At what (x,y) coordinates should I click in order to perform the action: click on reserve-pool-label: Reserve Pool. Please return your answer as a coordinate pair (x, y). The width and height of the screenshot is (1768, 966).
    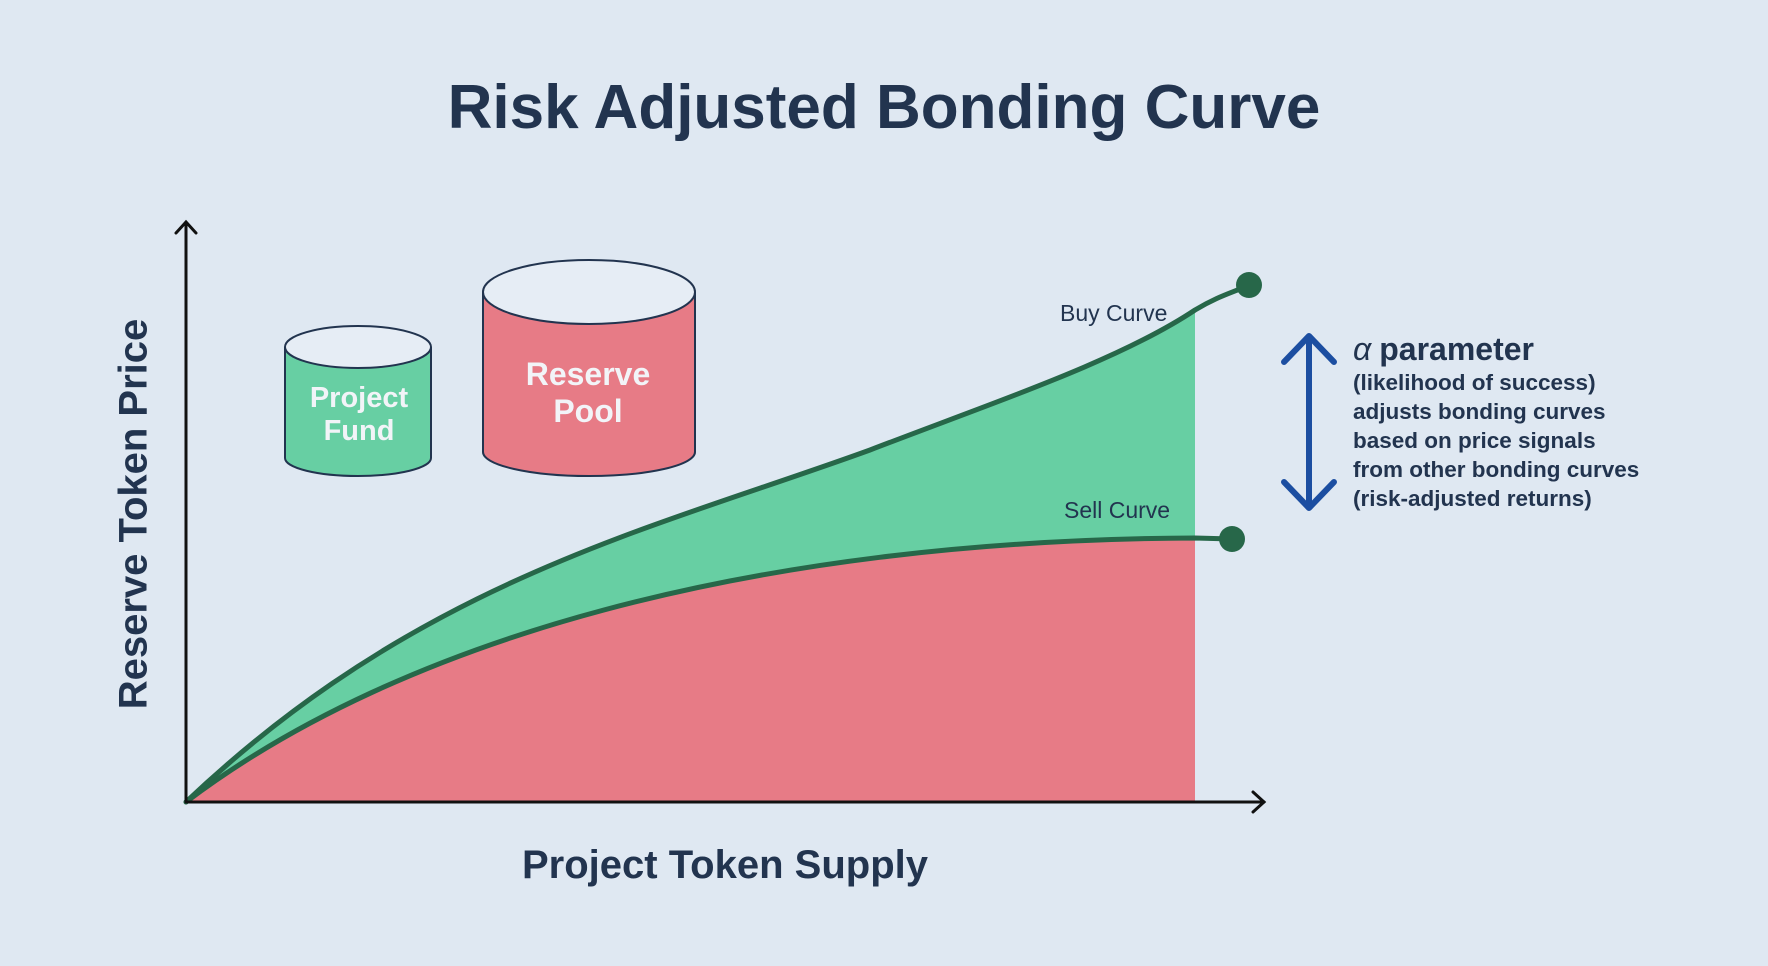
    Looking at the image, I should click on (588, 393).